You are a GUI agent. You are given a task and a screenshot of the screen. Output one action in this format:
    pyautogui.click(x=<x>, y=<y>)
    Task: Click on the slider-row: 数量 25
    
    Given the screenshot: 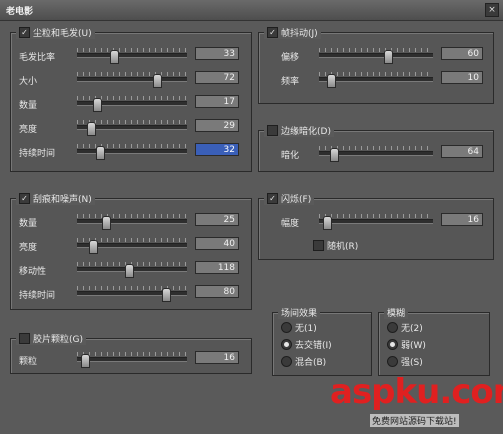 What is the action you would take?
    pyautogui.click(x=131, y=221)
    